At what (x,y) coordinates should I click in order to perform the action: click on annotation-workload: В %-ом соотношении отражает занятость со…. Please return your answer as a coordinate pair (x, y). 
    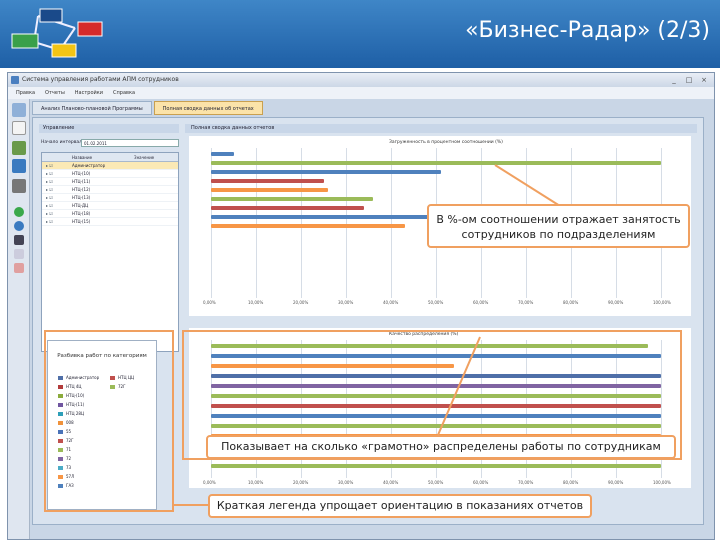
    Looking at the image, I should click on (558, 226).